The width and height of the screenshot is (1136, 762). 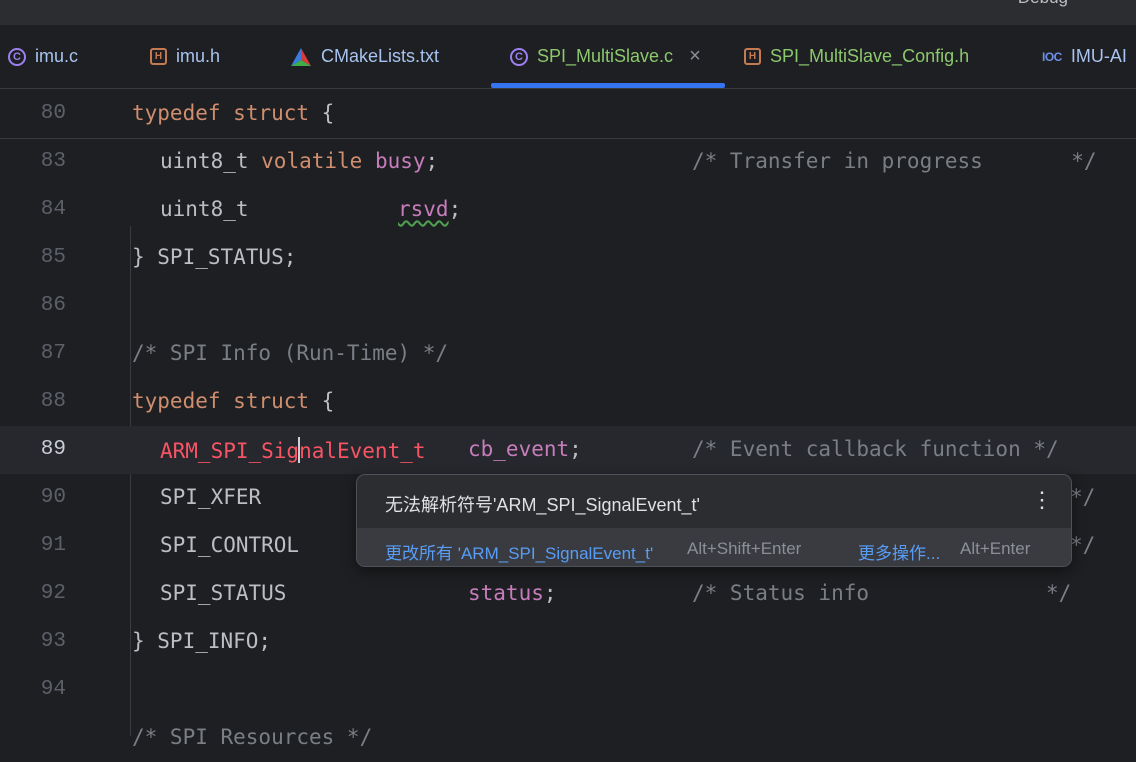 What do you see at coordinates (1052, 56) in the screenshot?
I see `ioc-file-icon: IOC` at bounding box center [1052, 56].